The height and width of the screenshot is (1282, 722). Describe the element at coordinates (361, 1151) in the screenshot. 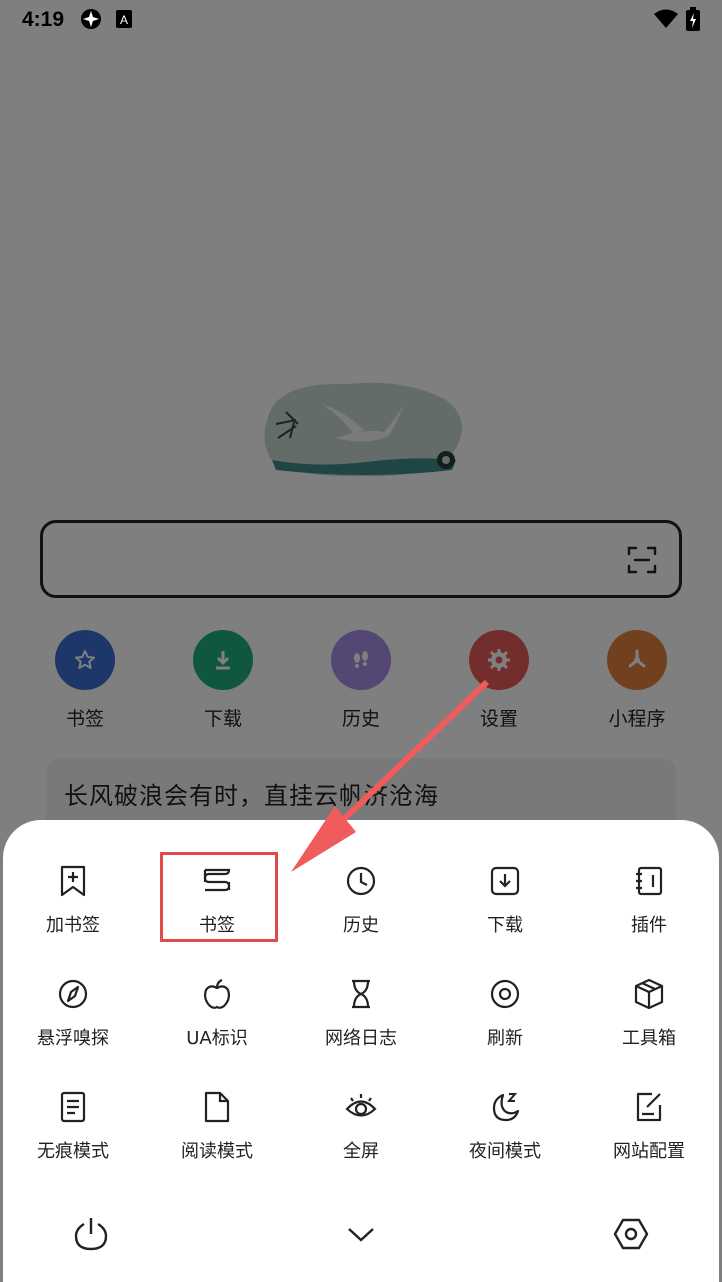

I see `menu-label: 全屏` at that location.